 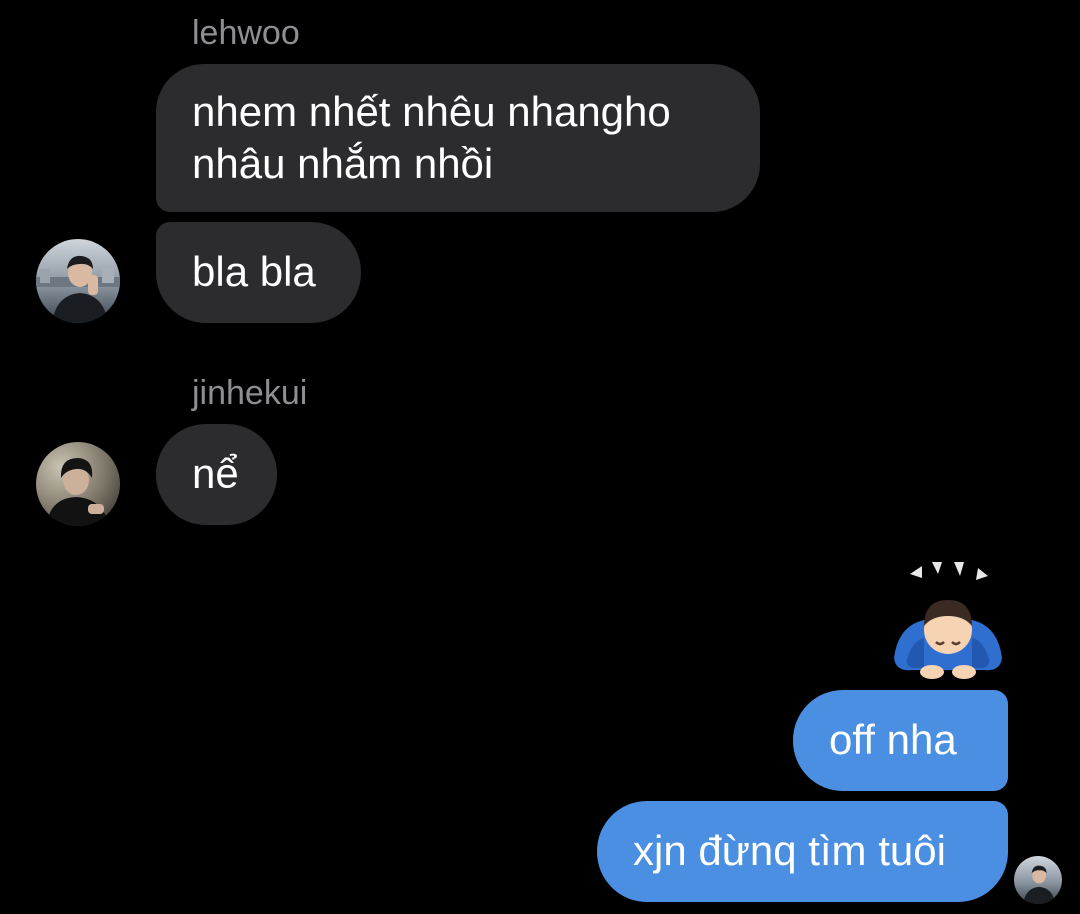 I want to click on message-text-line: nhâu nhắm nhồi, so click(x=343, y=163).